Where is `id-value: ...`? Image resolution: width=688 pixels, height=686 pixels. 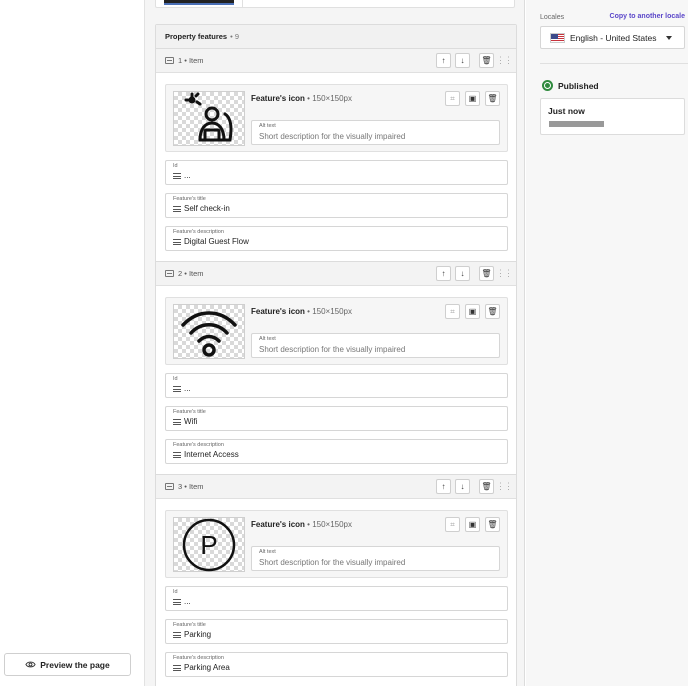
id-value: ... is located at coordinates (187, 601).